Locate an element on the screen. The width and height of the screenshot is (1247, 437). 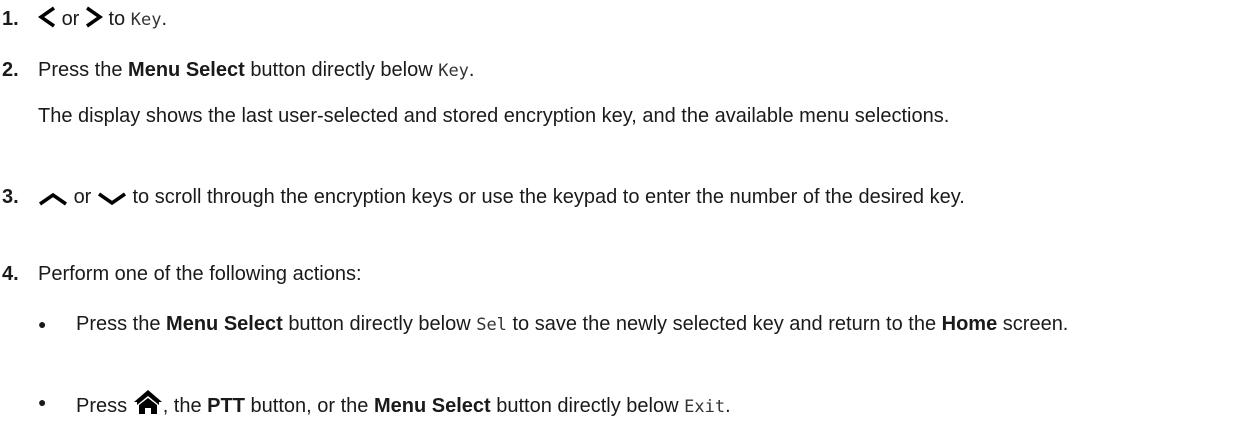
up-arrow-icon is located at coordinates (53, 197).